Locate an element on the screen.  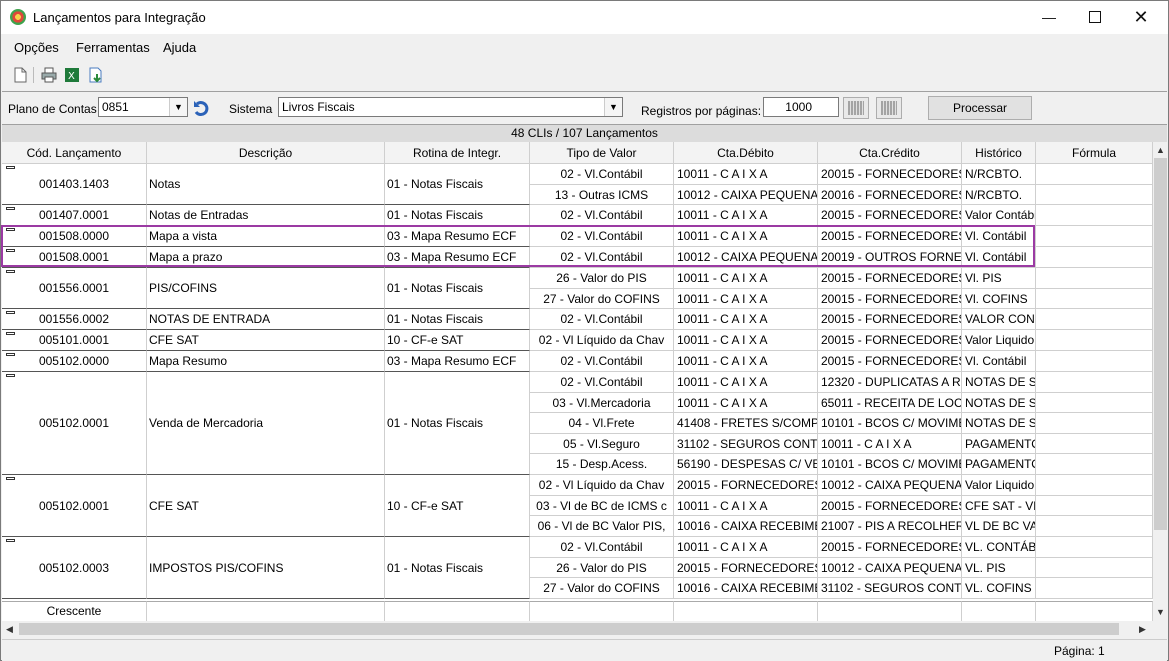
group-desc-cell: CFE SAT is located at coordinates (266, 340).